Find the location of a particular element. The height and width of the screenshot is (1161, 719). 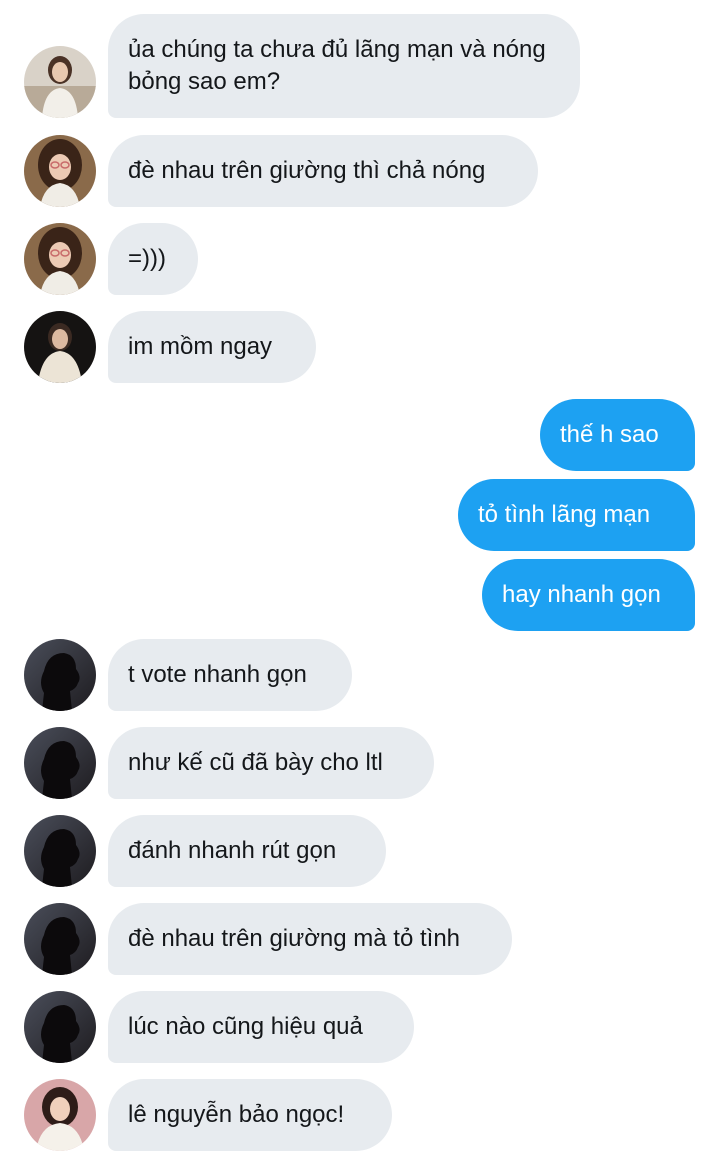

message-row: đánh nhanh rút gọn is located at coordinates (359, 851).